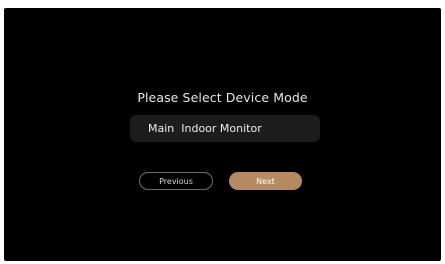 The image size is (445, 264). I want to click on device-mode-value: Main Indoor Monitor, so click(205, 128).